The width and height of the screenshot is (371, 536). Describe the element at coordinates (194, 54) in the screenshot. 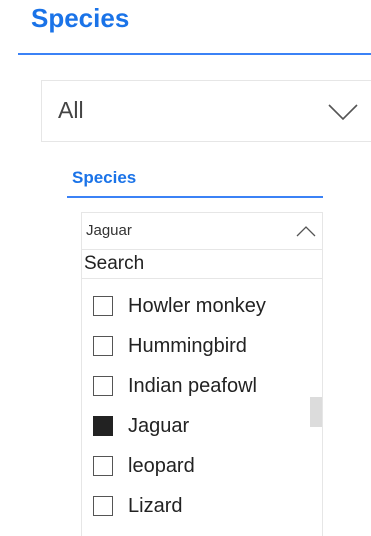

I see `title-underline` at that location.